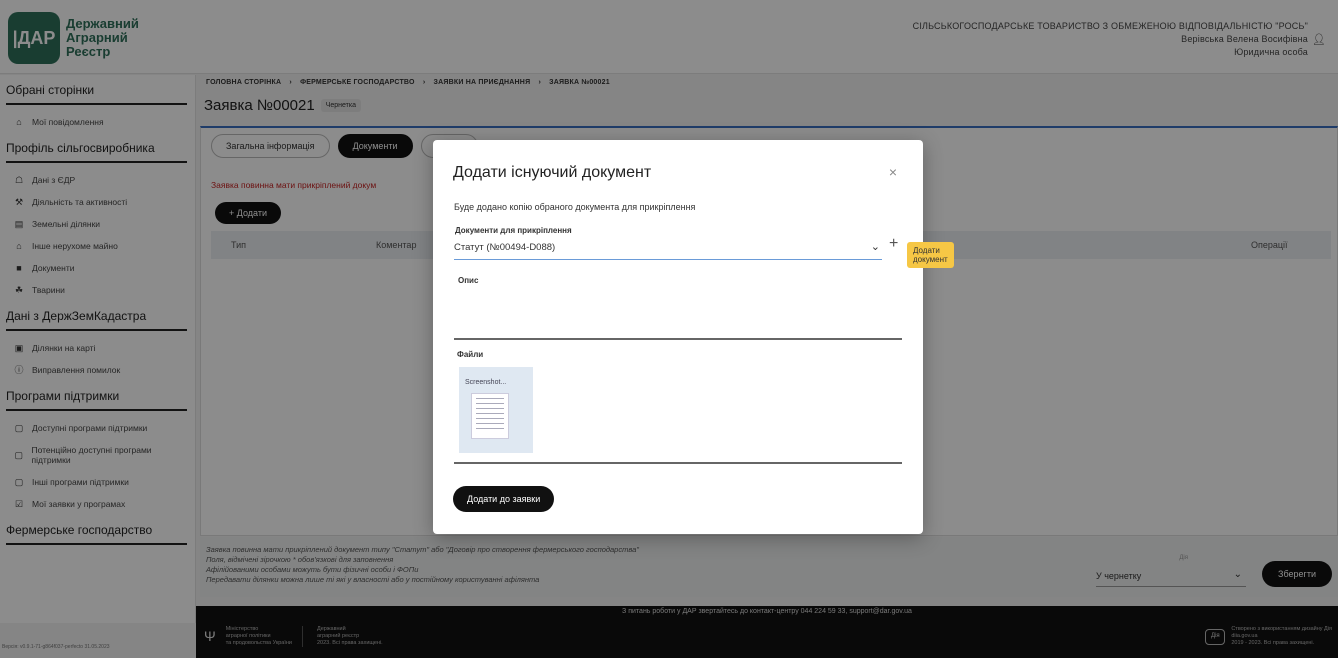 This screenshot has height=658, width=1338. Describe the element at coordinates (504, 499) in the screenshot. I see `add-to-application-button: Додати до заявки` at that location.